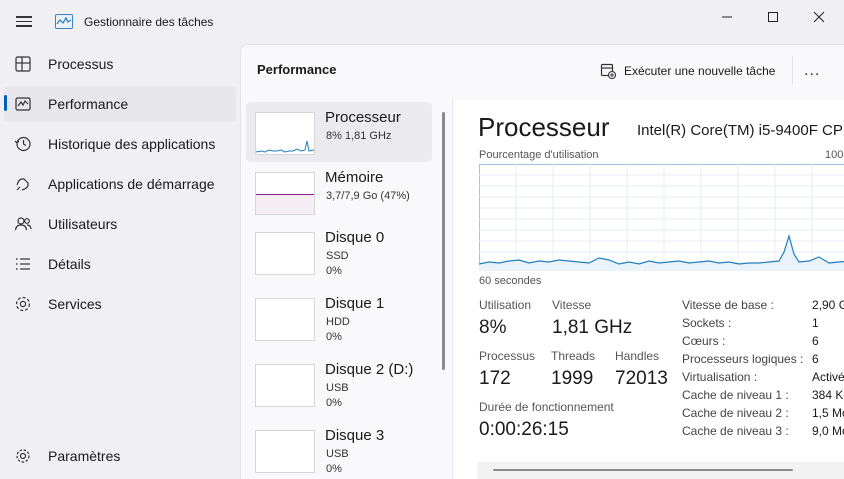 This screenshot has height=479, width=844. What do you see at coordinates (524, 429) in the screenshot?
I see `uptime-value: 0:00:26:15` at bounding box center [524, 429].